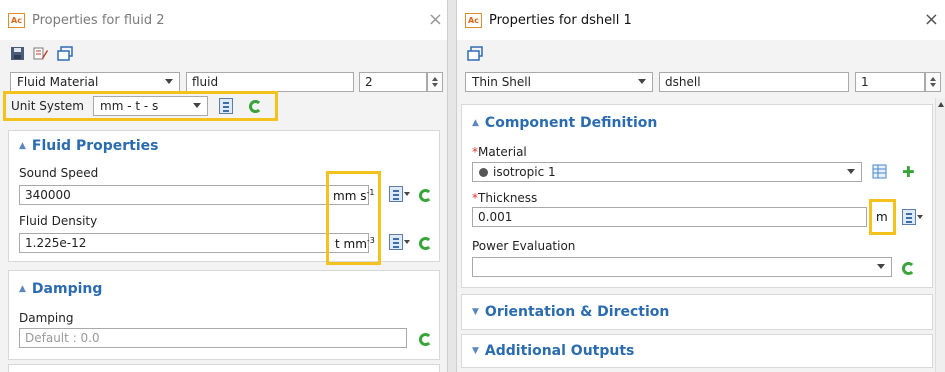 This screenshot has width=945, height=372. I want to click on fluid-properties-header: ▲ Fluid Properties, so click(88, 146).